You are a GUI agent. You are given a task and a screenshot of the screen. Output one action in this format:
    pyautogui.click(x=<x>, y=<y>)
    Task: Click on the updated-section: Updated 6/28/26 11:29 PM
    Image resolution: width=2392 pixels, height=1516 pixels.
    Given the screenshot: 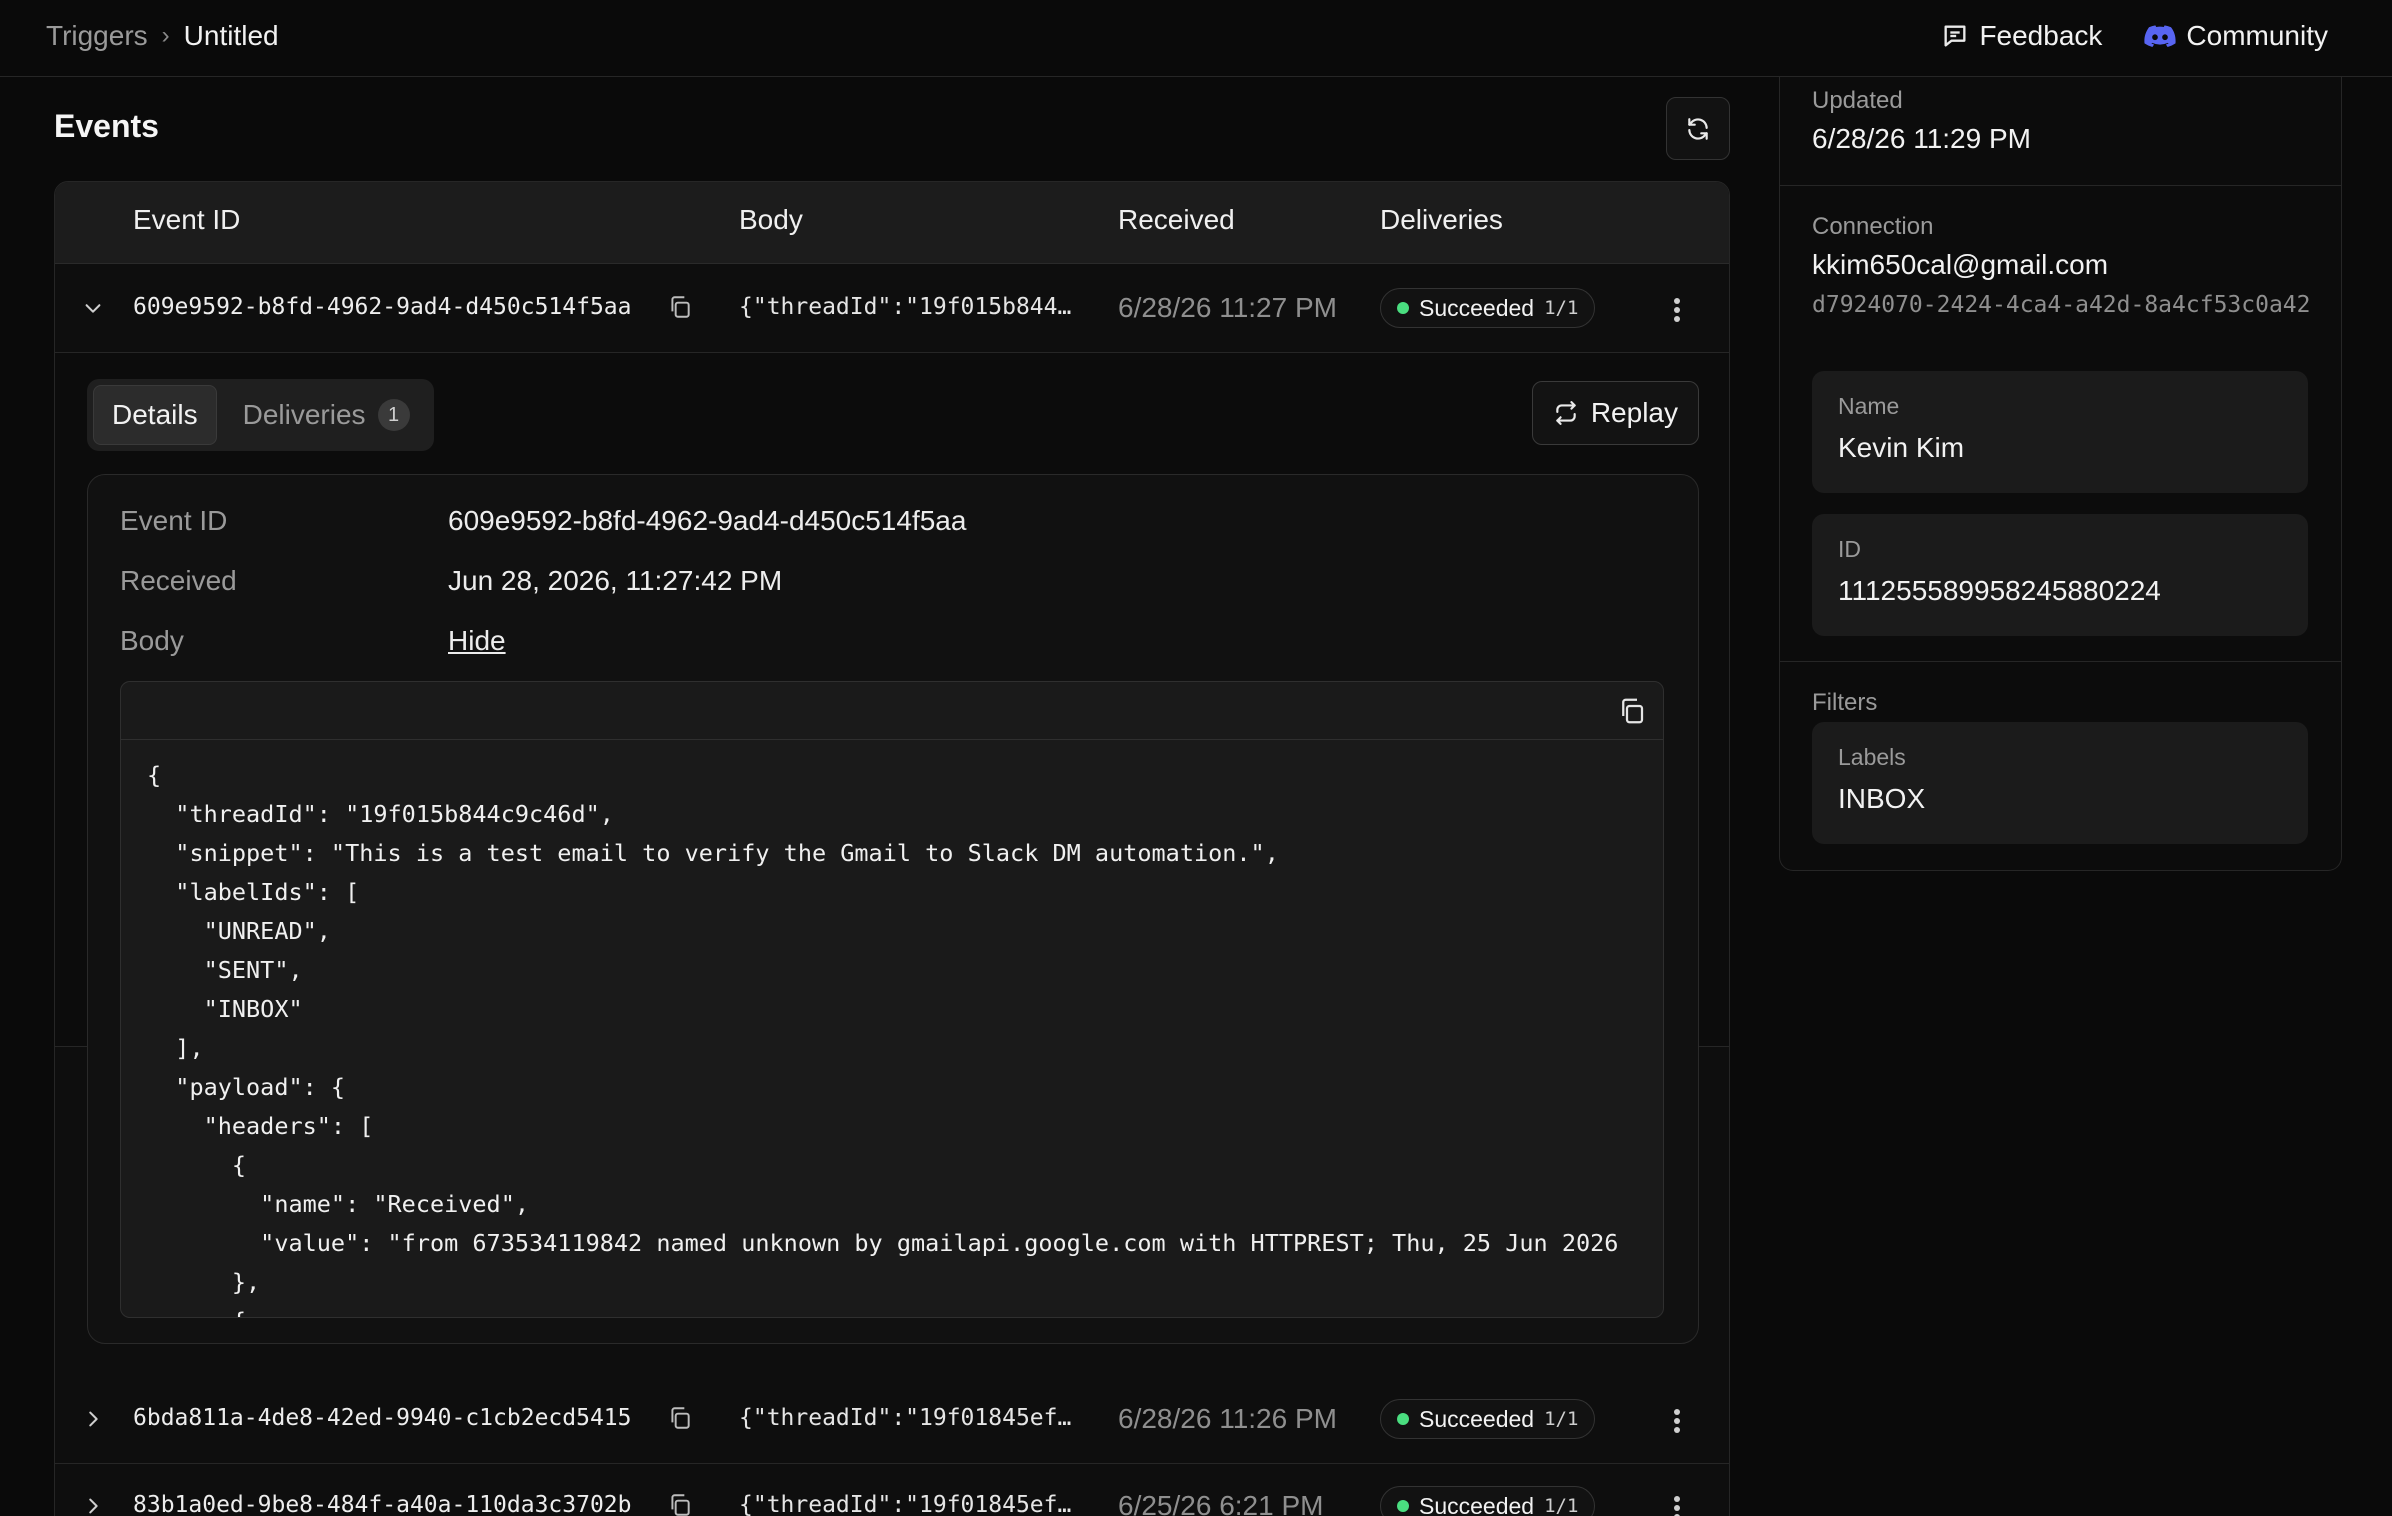 What is the action you would take?
    pyautogui.click(x=1921, y=121)
    